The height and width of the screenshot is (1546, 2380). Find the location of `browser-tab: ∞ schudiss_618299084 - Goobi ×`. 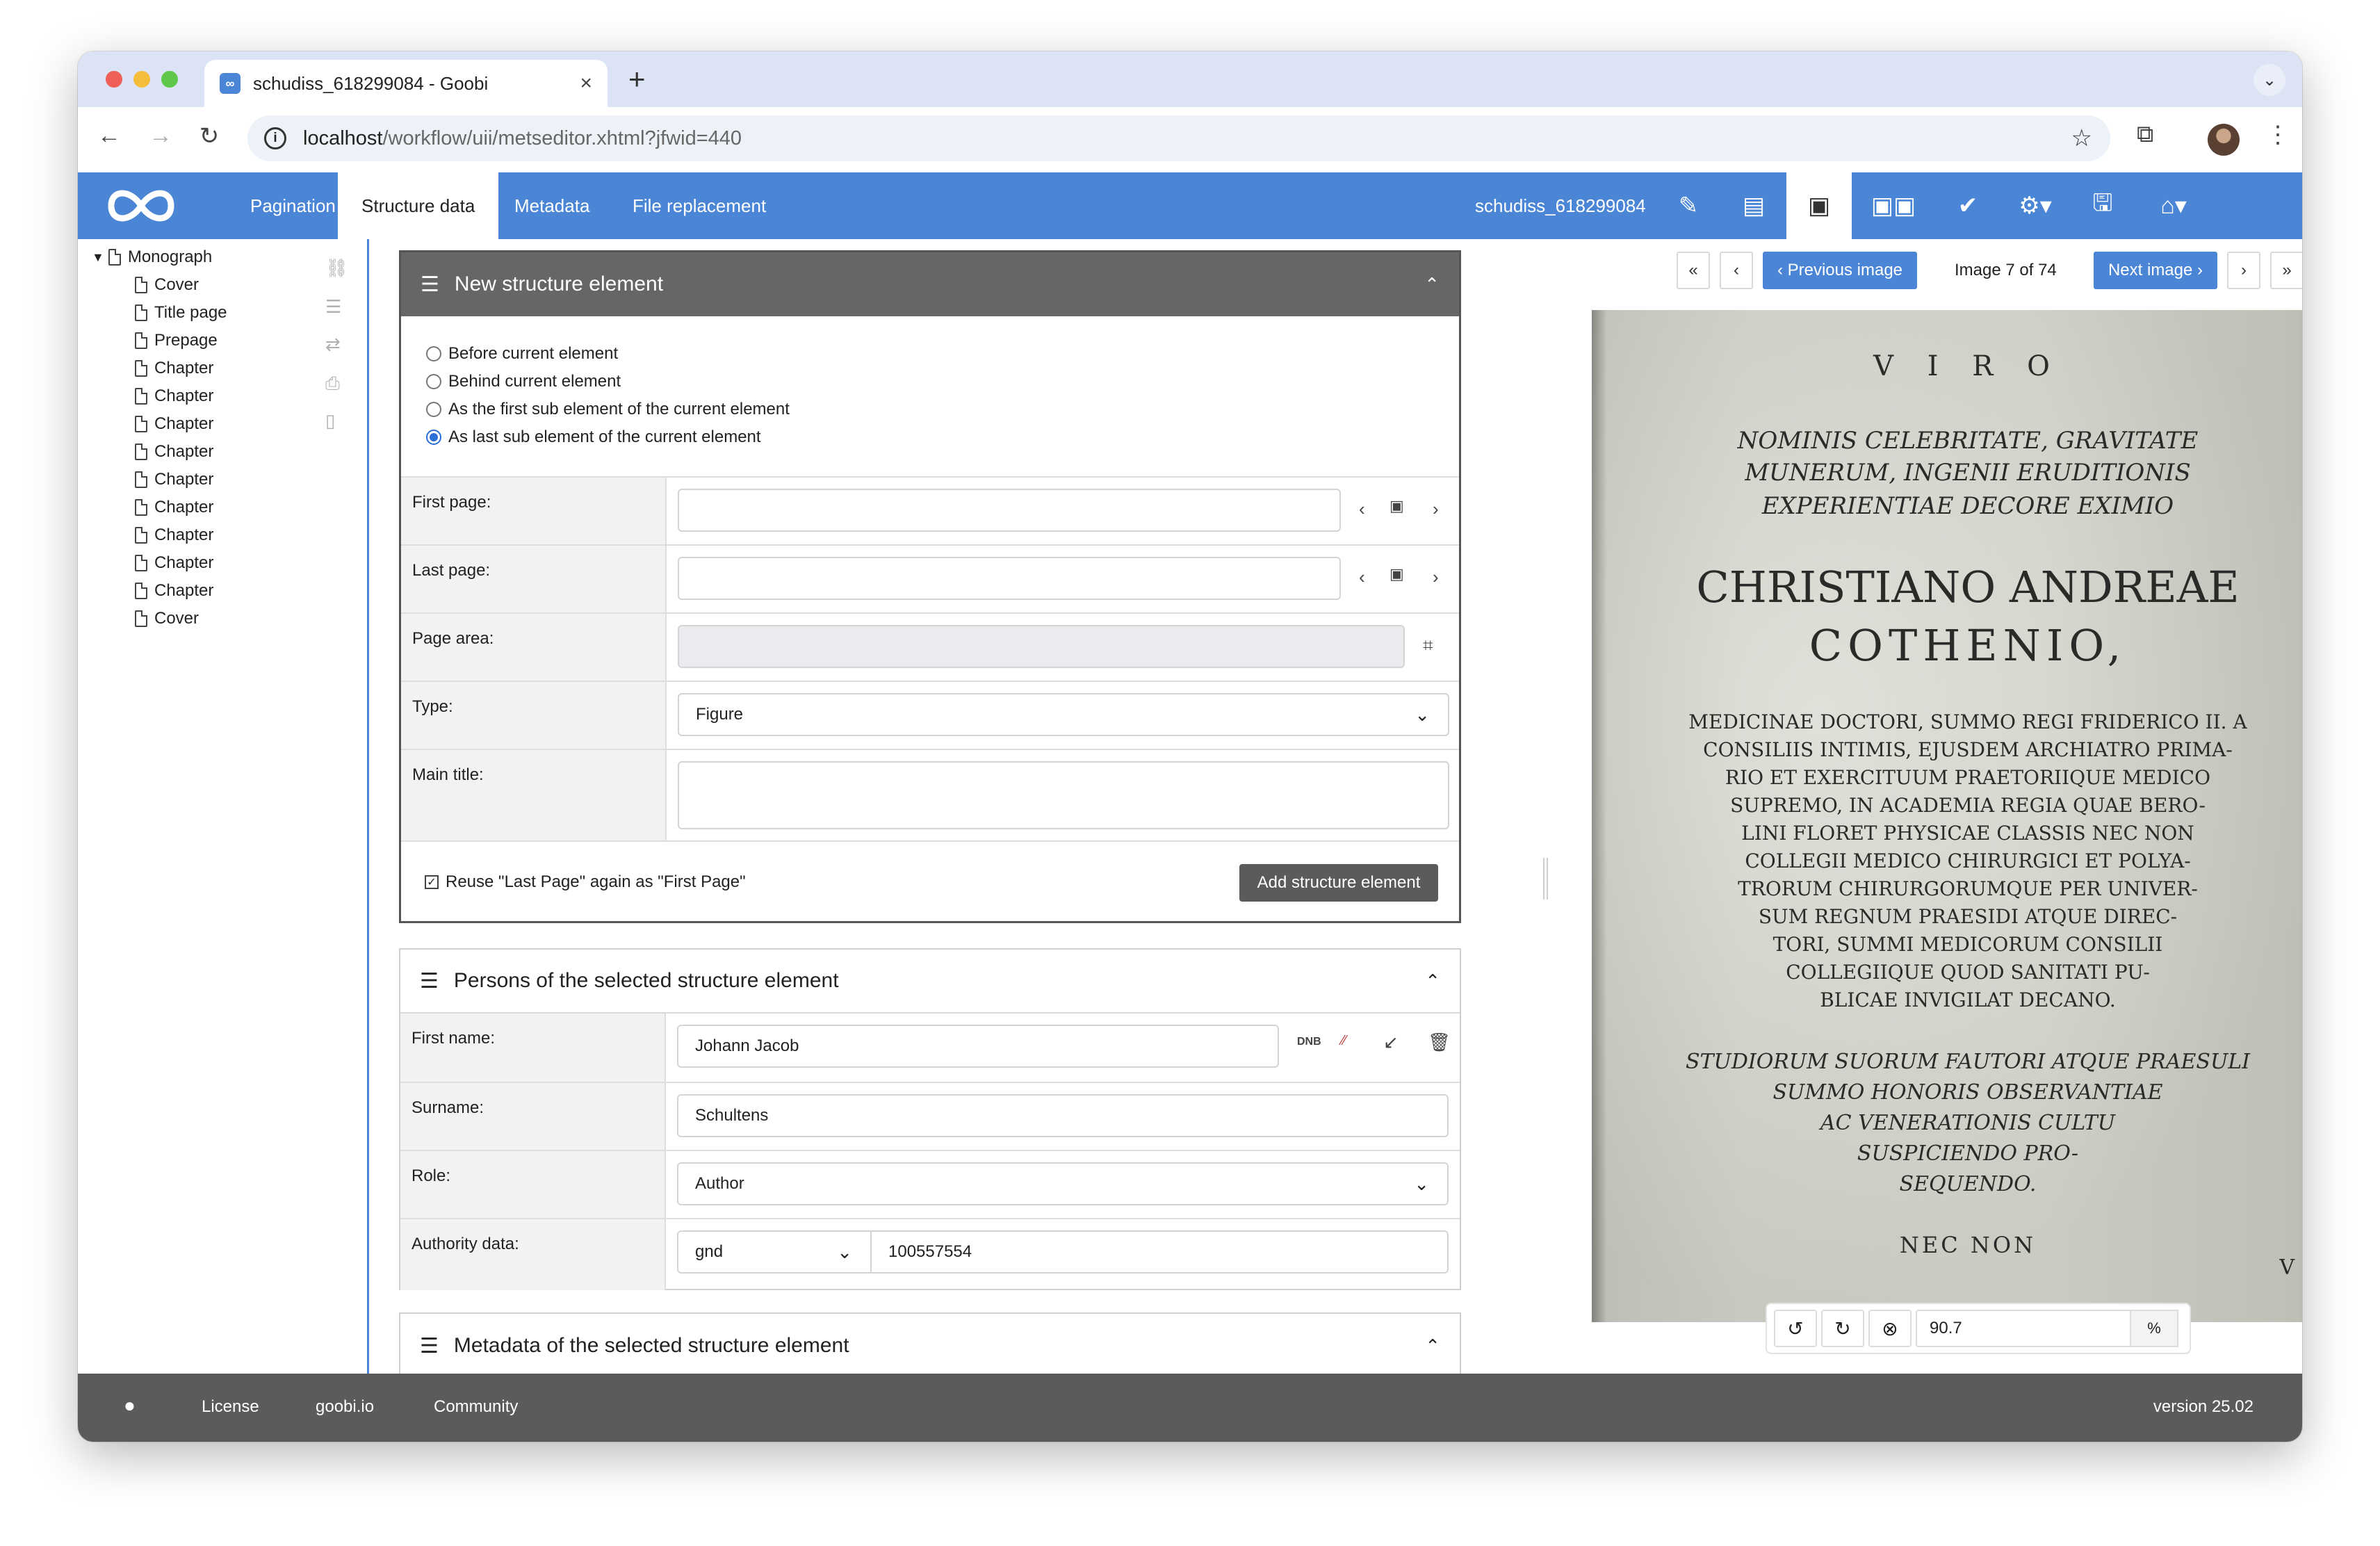

browser-tab: ∞ schudiss_618299084 - Goobi × is located at coordinates (406, 84).